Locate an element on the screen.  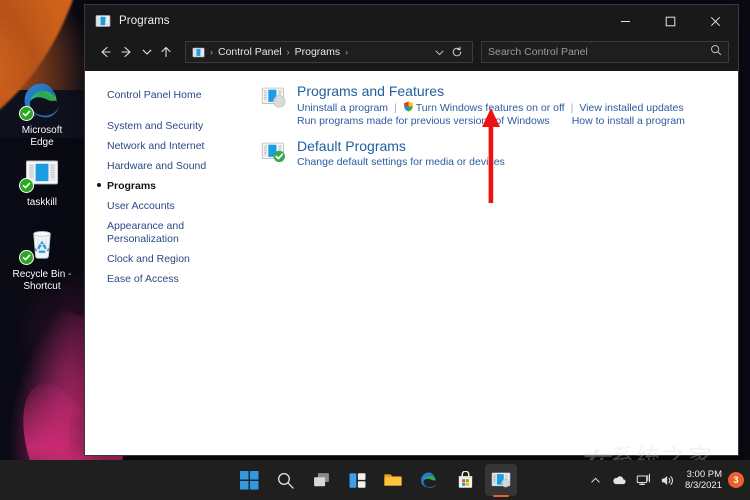
control-panel-button is located at coordinates (501, 480).